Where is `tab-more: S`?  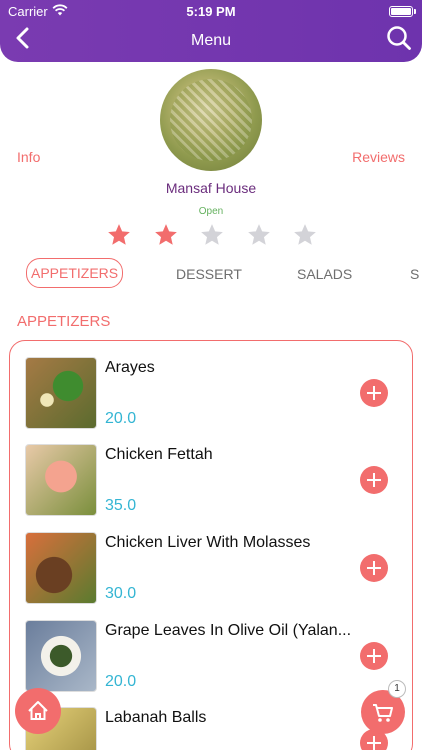 tab-more: S is located at coordinates (414, 274).